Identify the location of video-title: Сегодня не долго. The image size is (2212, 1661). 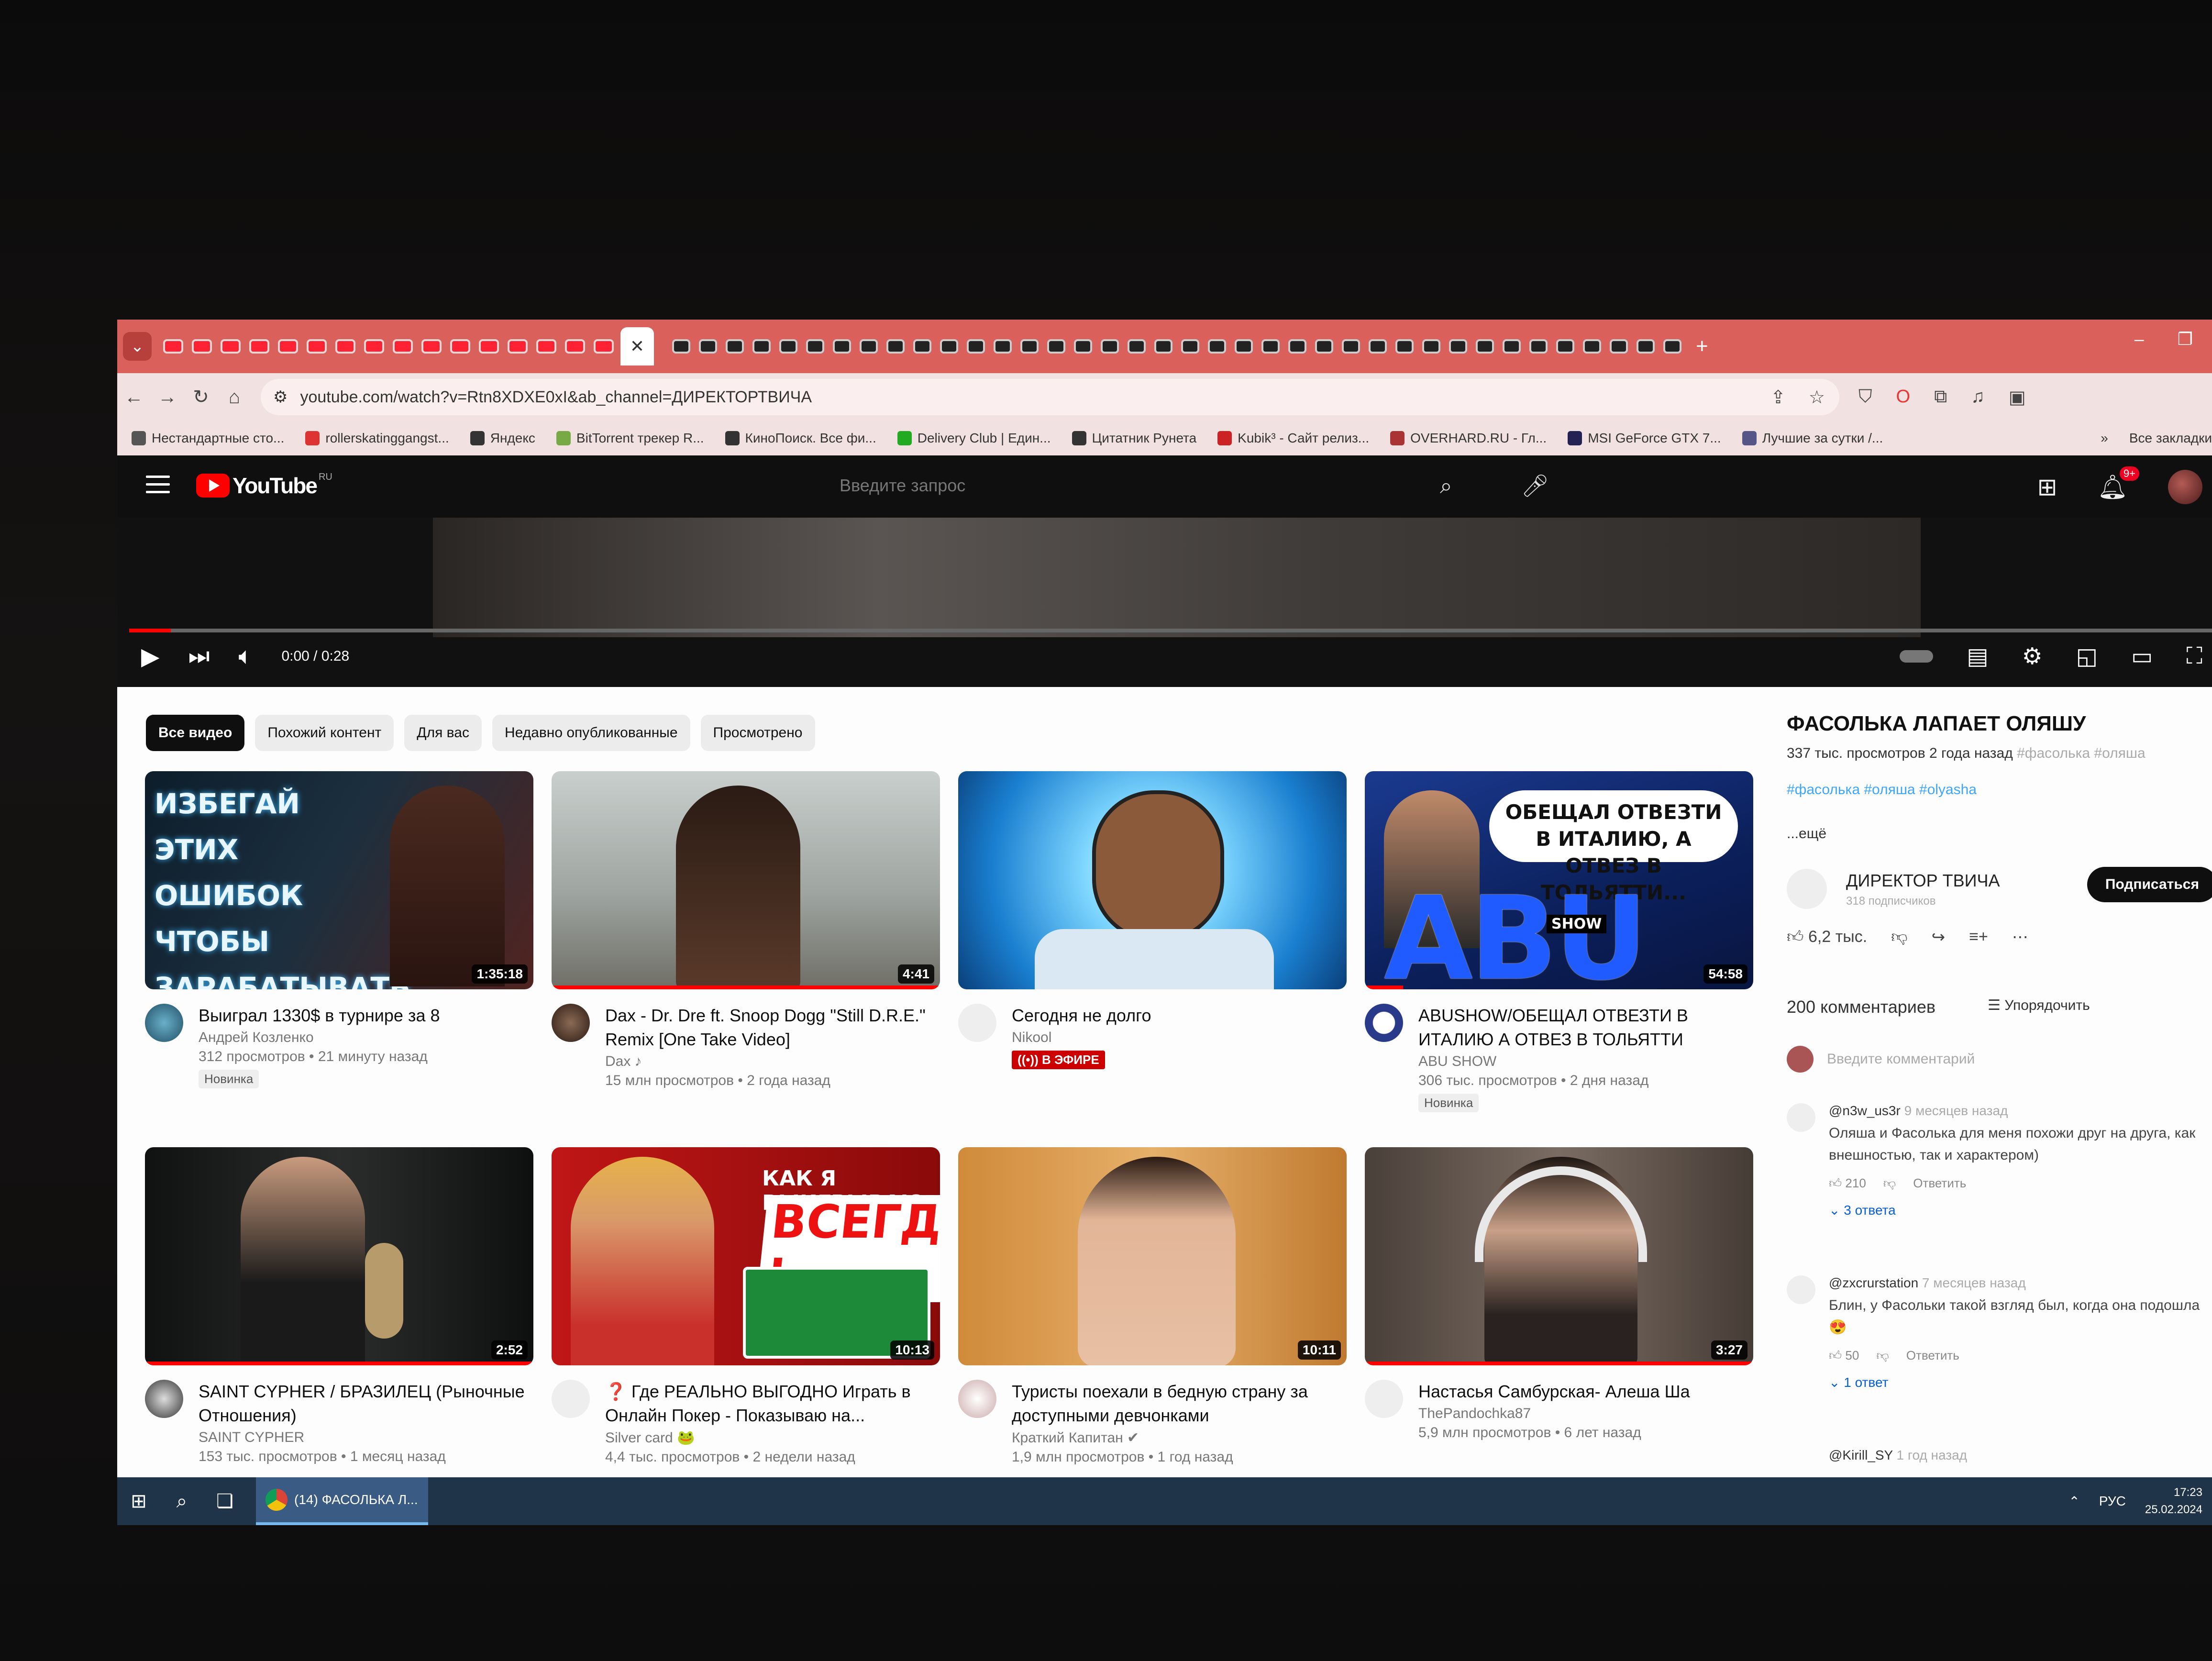
(1179, 1016).